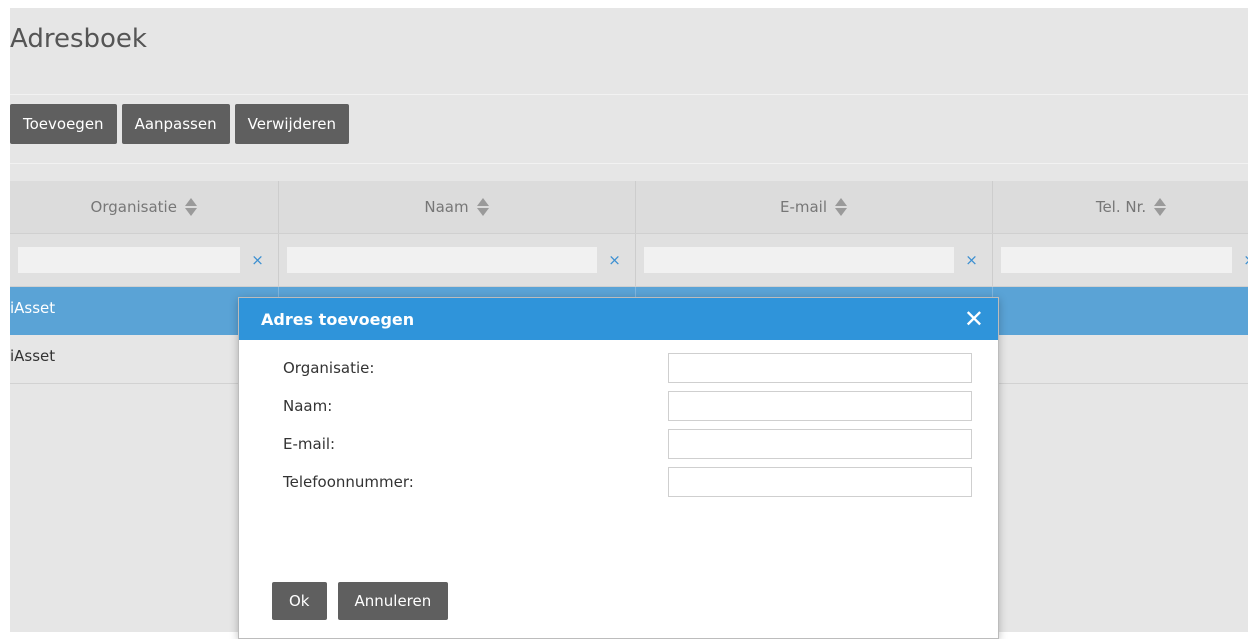  Describe the element at coordinates (820, 482) in the screenshot. I see `telefoon-field` at that location.